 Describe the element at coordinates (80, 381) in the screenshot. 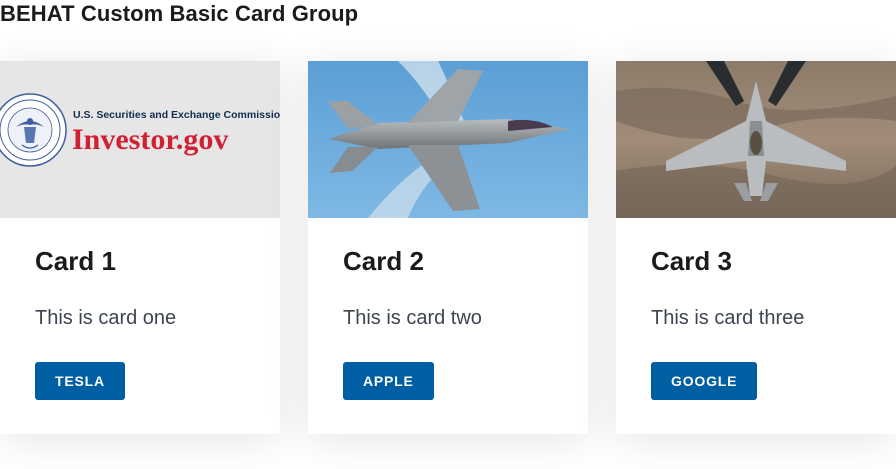

I see `tesla-button: TESLA` at that location.